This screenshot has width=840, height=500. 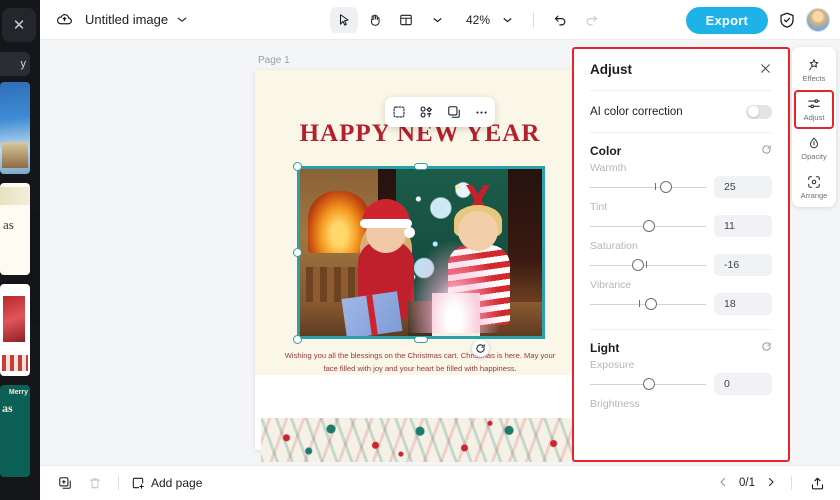 I want to click on resize-handle-middle-left, so click(x=297, y=252).